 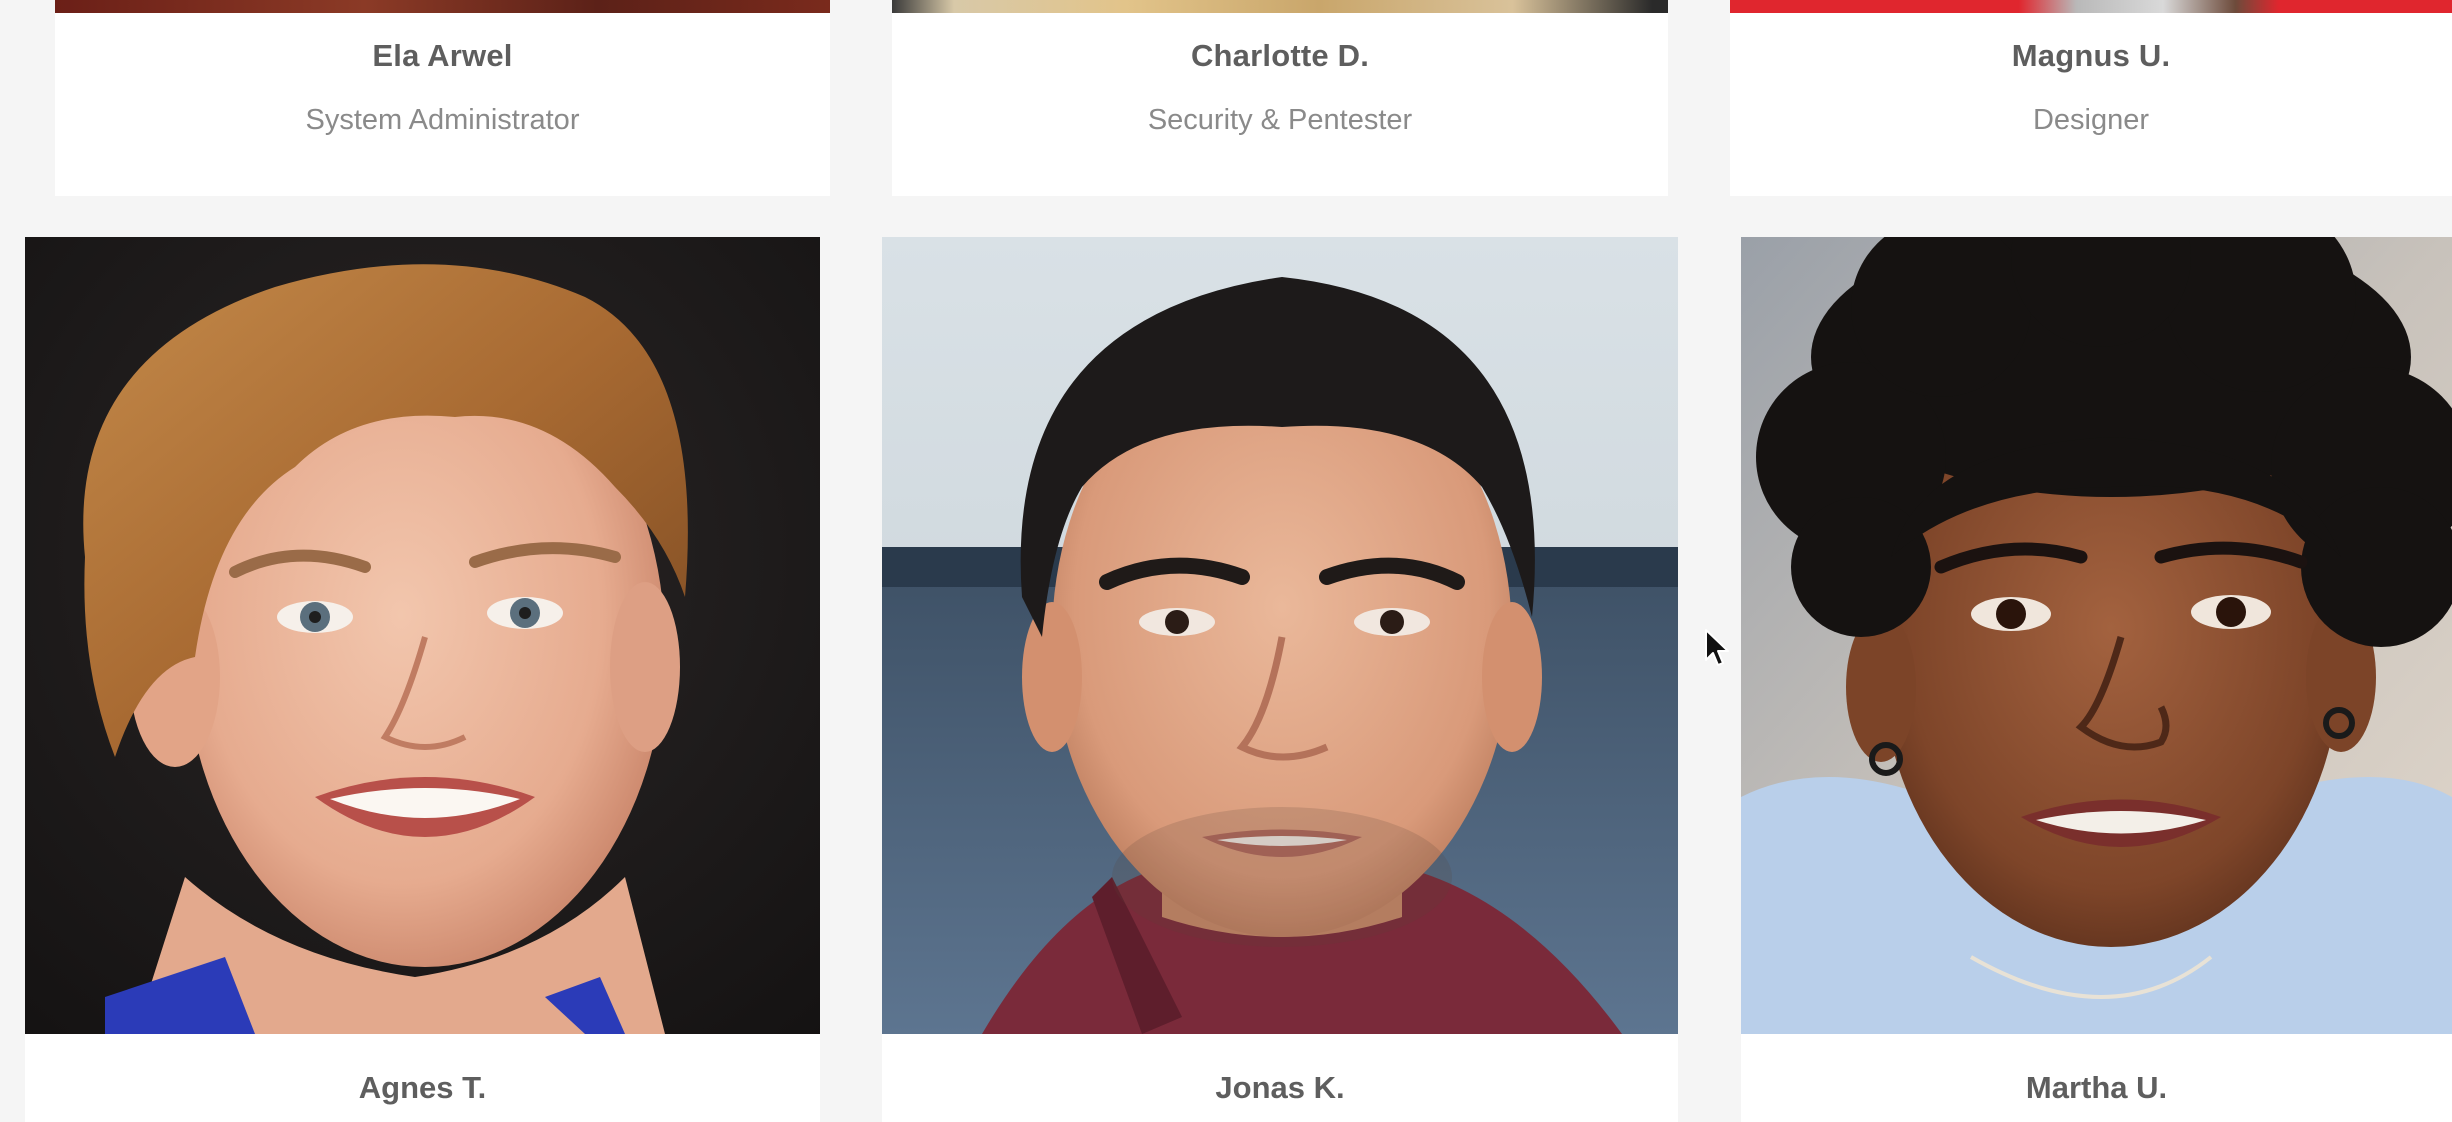 What do you see at coordinates (1280, 120) in the screenshot?
I see `member-role: Security & Pentester` at bounding box center [1280, 120].